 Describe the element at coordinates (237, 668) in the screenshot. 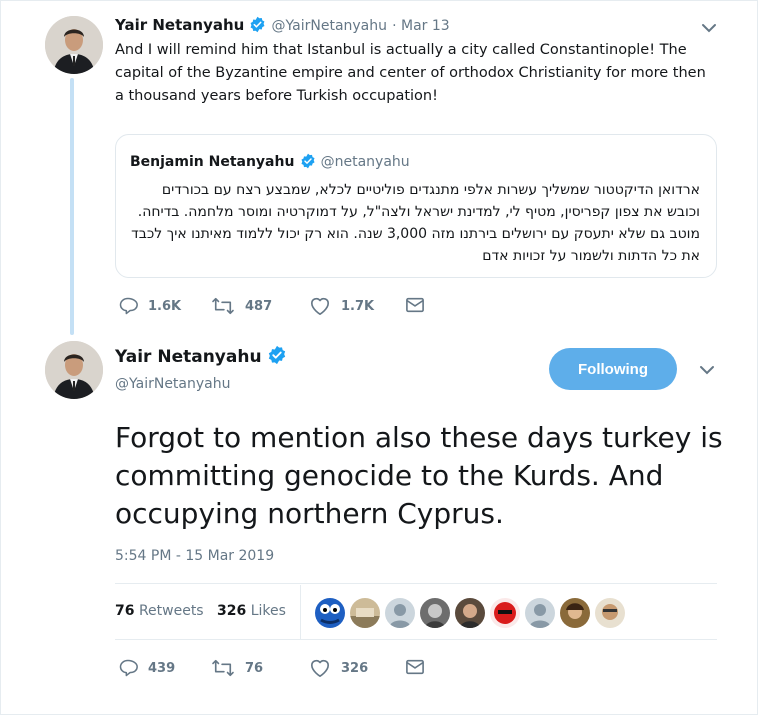

I see `retweet-button: 76` at that location.